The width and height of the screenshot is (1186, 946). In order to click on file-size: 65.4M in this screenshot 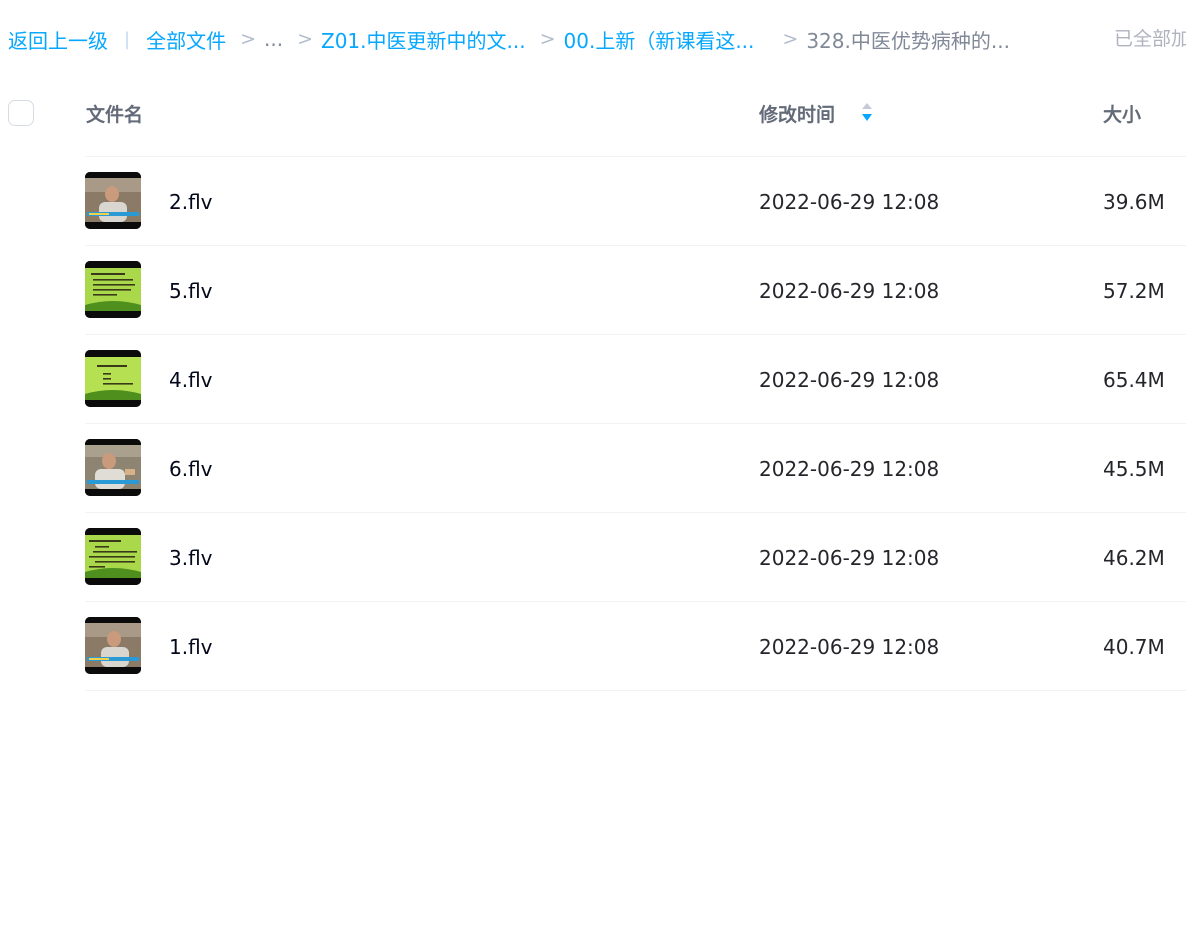, I will do `click(1134, 380)`.